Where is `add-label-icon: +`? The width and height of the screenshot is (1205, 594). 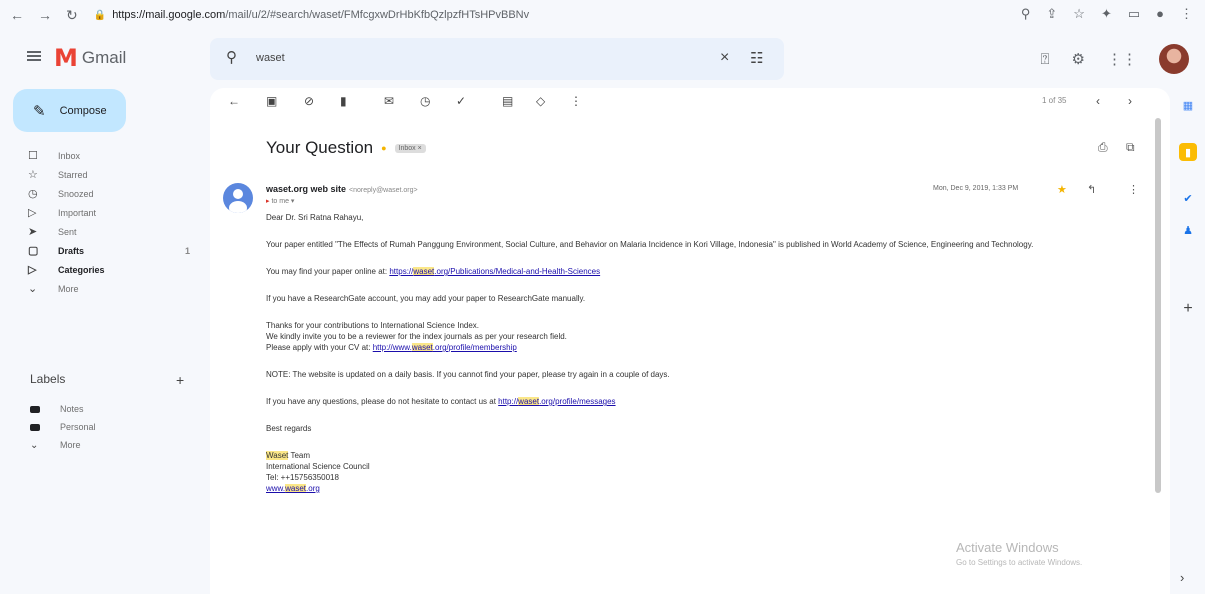
add-label-icon: + is located at coordinates (180, 380).